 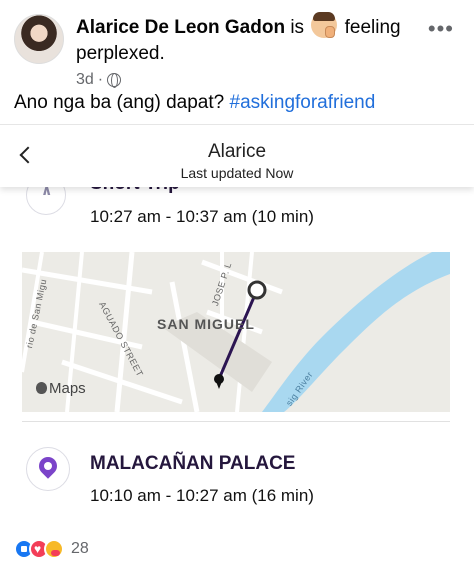 What do you see at coordinates (48, 466) in the screenshot?
I see `location-pin-icon` at bounding box center [48, 466].